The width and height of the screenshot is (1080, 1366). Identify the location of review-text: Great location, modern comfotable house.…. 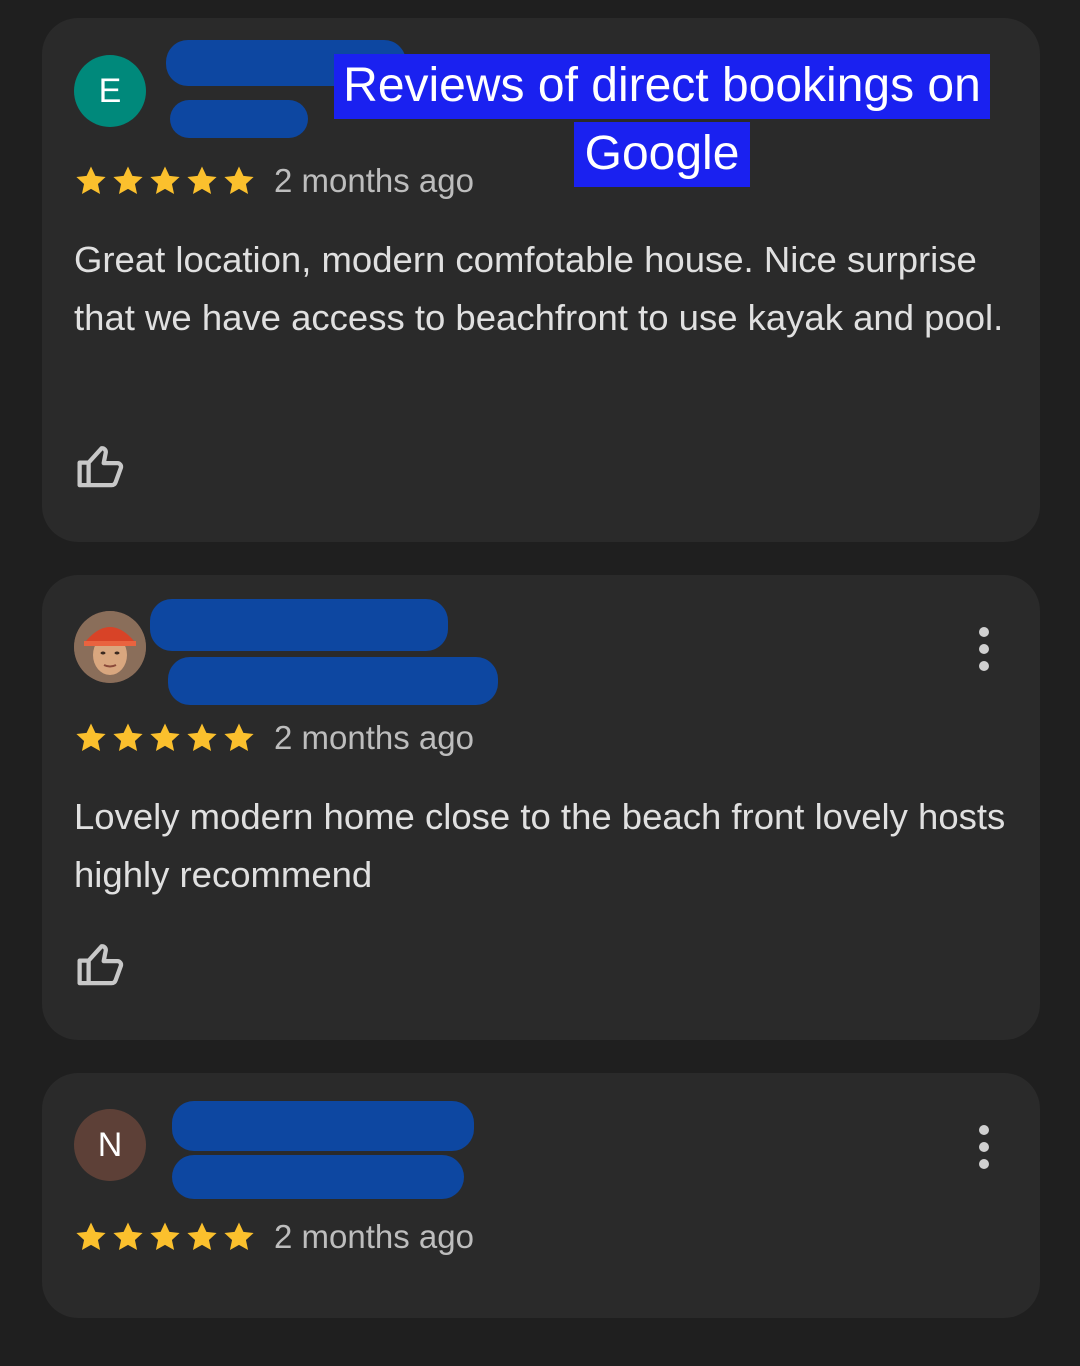
(539, 288).